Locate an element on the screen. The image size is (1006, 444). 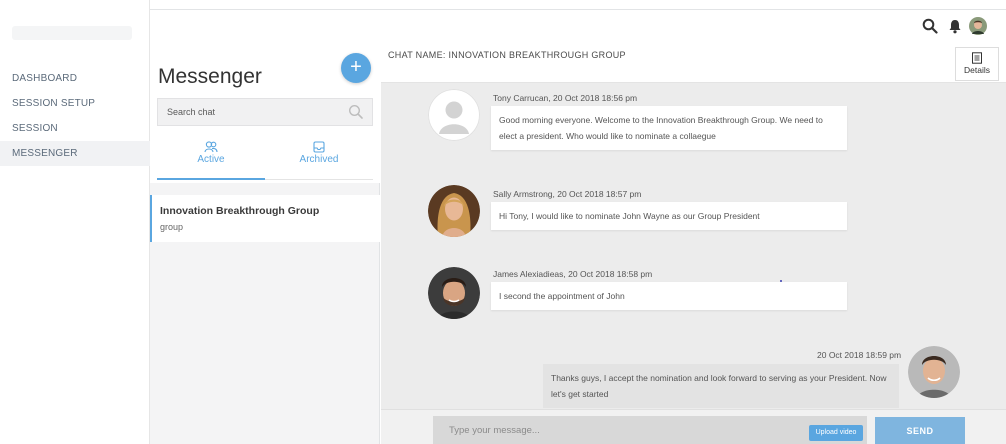
avatar-sally is located at coordinates (454, 211).